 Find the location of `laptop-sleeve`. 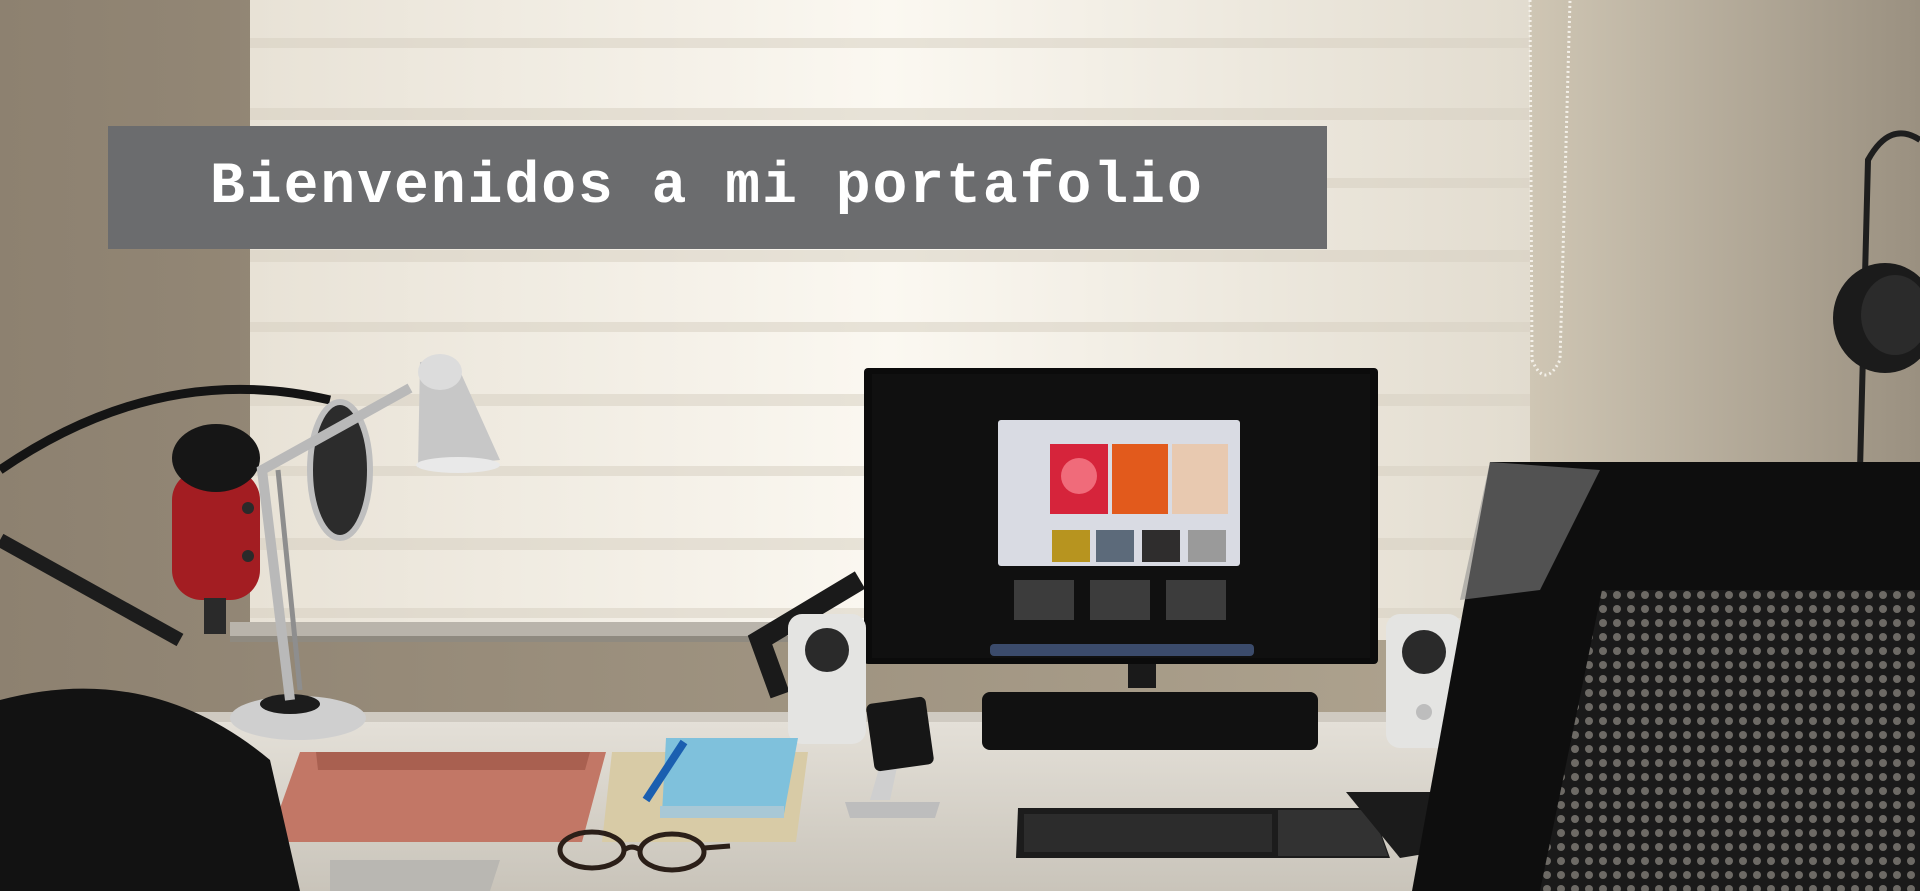

laptop-sleeve is located at coordinates (437, 797).